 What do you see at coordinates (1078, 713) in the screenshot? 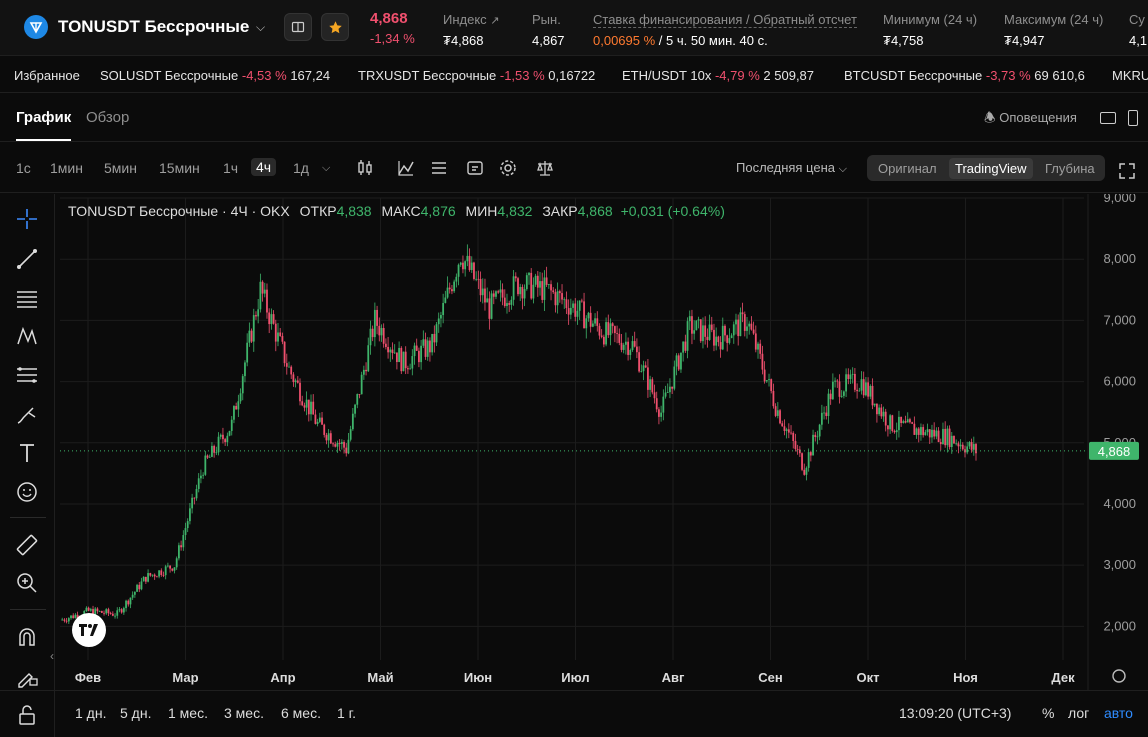
I see `log-toggle: лог` at bounding box center [1078, 713].